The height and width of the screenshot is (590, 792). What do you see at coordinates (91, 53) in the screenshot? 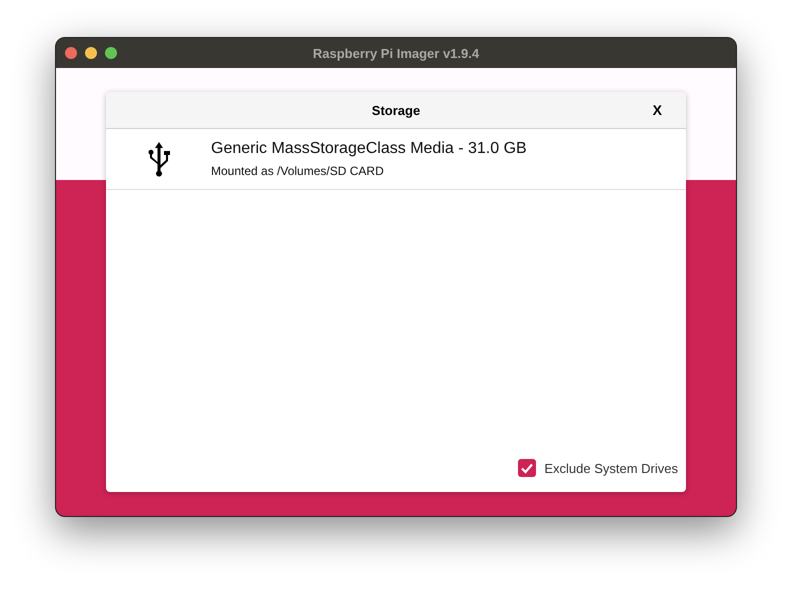
I see `minimize-window-button` at bounding box center [91, 53].